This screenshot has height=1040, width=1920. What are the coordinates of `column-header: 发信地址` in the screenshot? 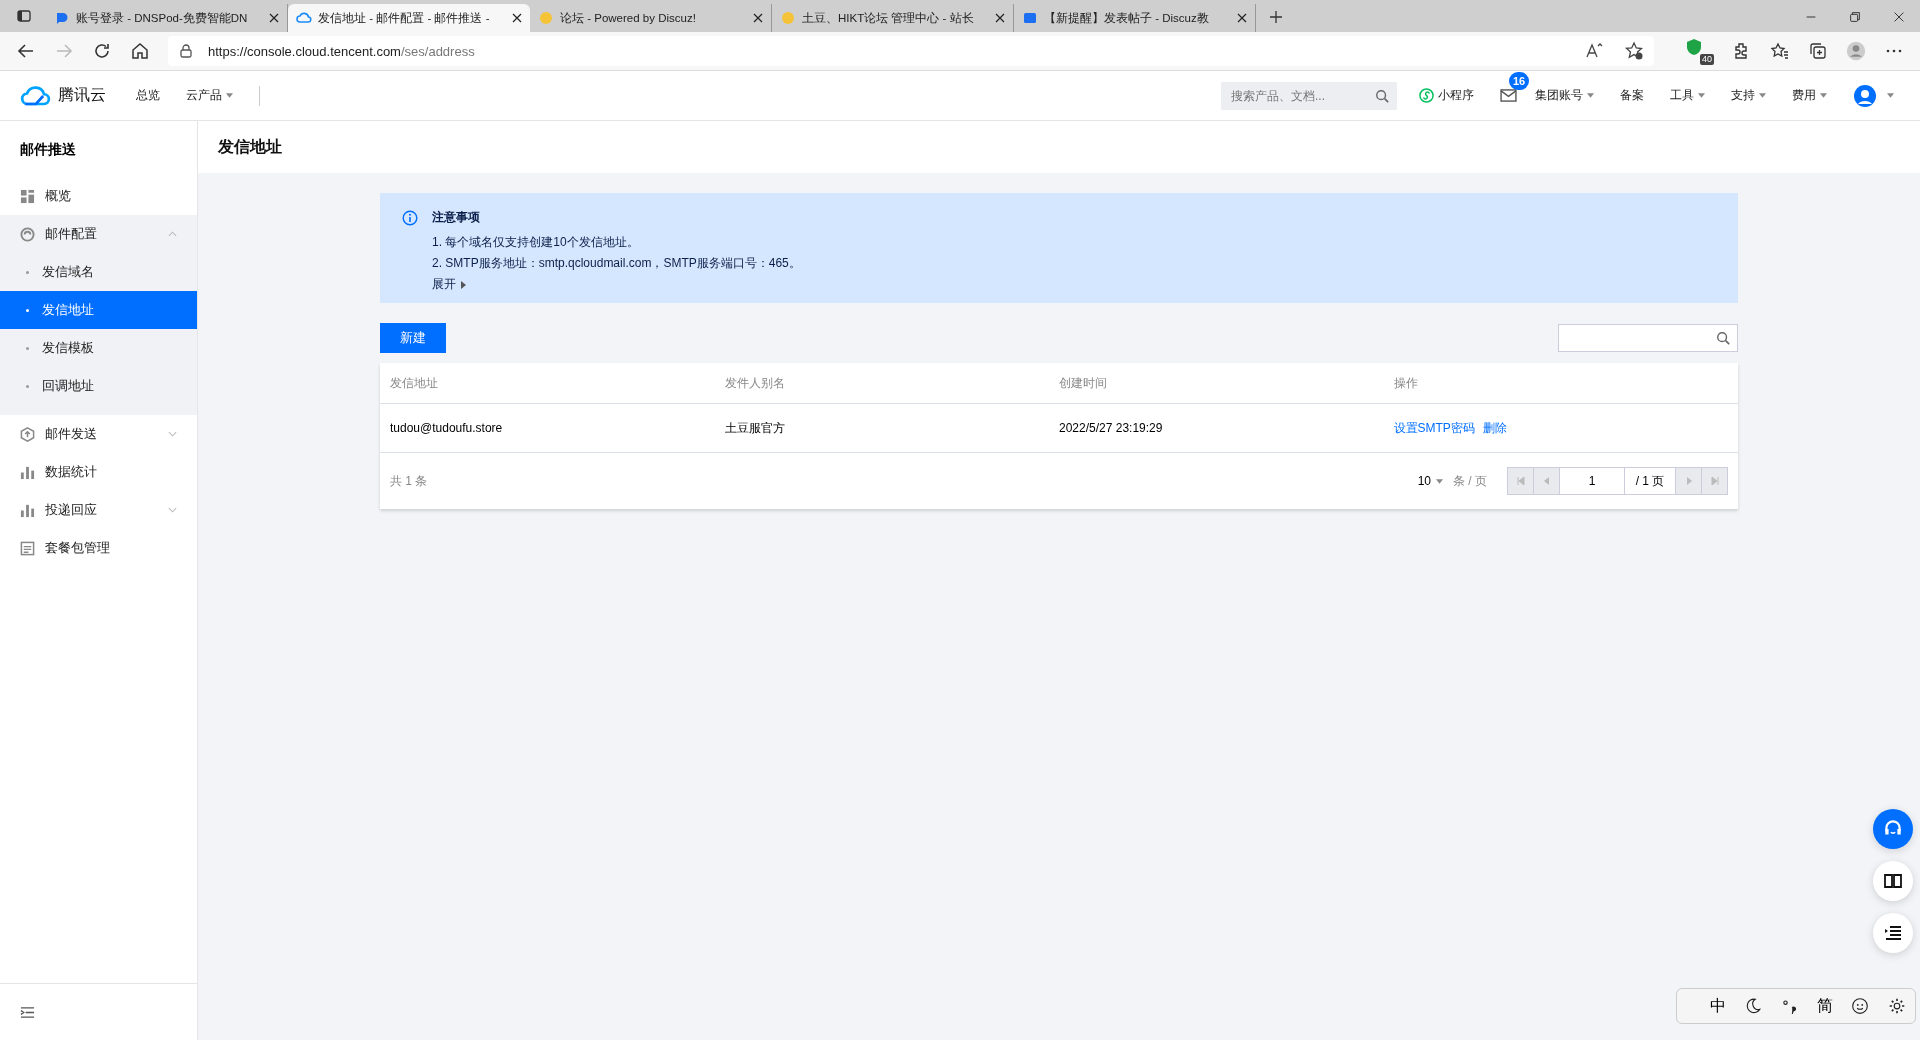 It's located at (414, 383).